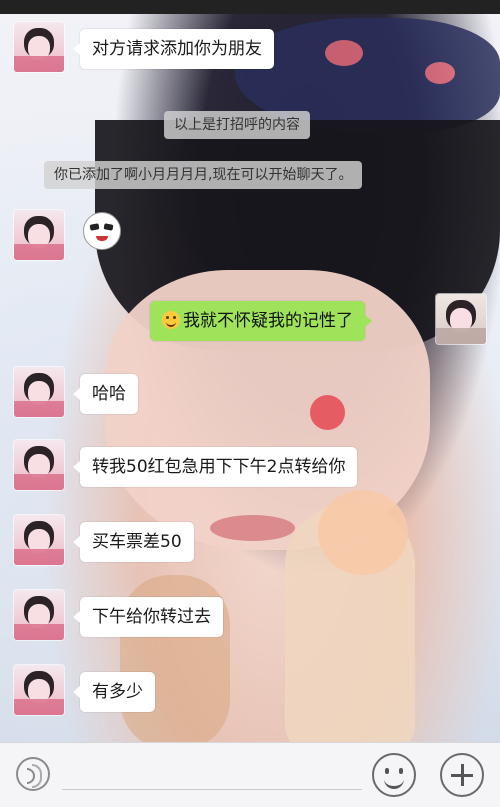  I want to click on my-avatar, so click(461, 319).